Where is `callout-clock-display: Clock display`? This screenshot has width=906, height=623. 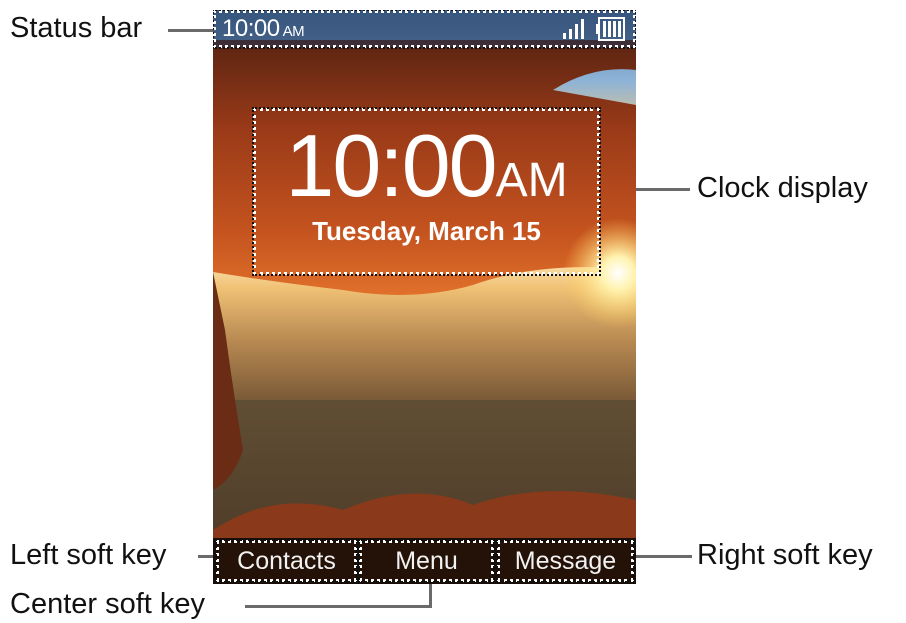
callout-clock-display: Clock display is located at coordinates (782, 188).